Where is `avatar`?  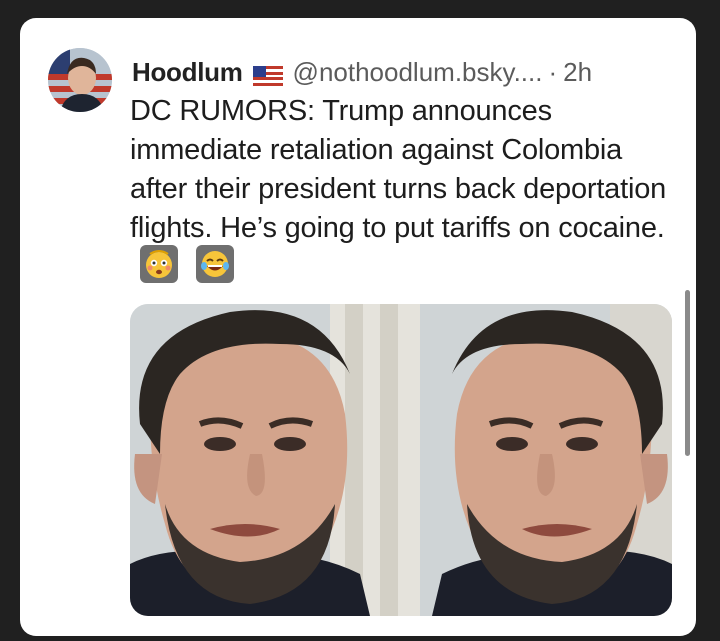
avatar is located at coordinates (80, 80).